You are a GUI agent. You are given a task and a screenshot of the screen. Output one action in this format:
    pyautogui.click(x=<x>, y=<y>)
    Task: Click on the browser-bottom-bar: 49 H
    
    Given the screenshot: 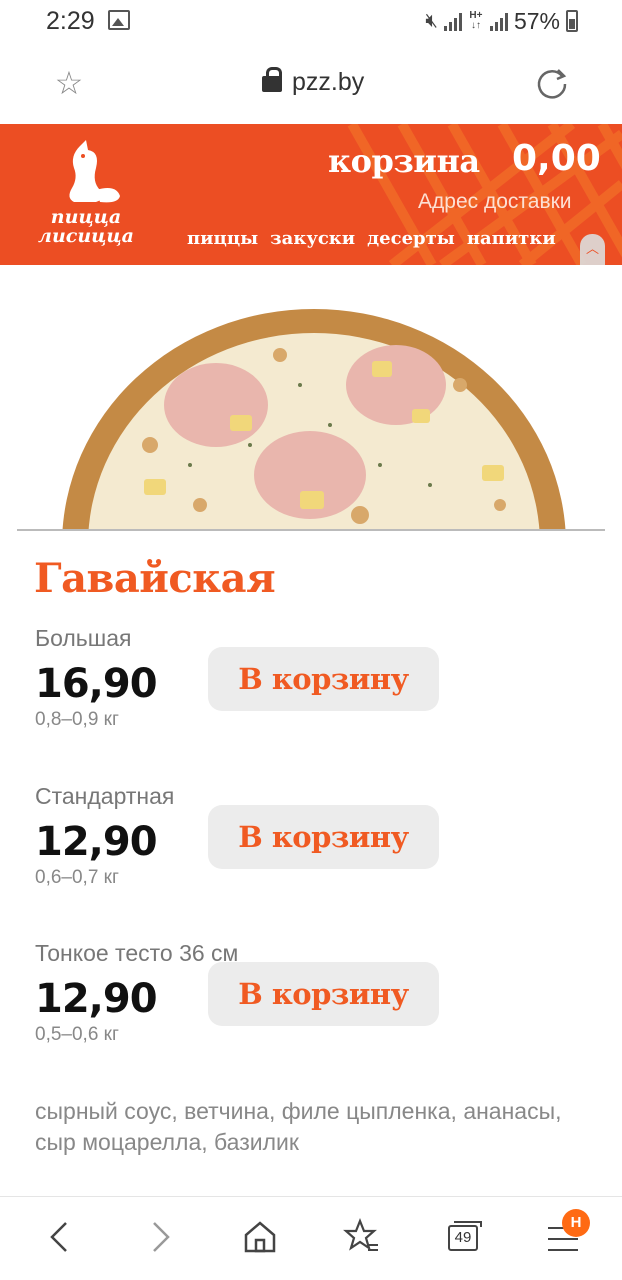 What is the action you would take?
    pyautogui.click(x=311, y=1238)
    